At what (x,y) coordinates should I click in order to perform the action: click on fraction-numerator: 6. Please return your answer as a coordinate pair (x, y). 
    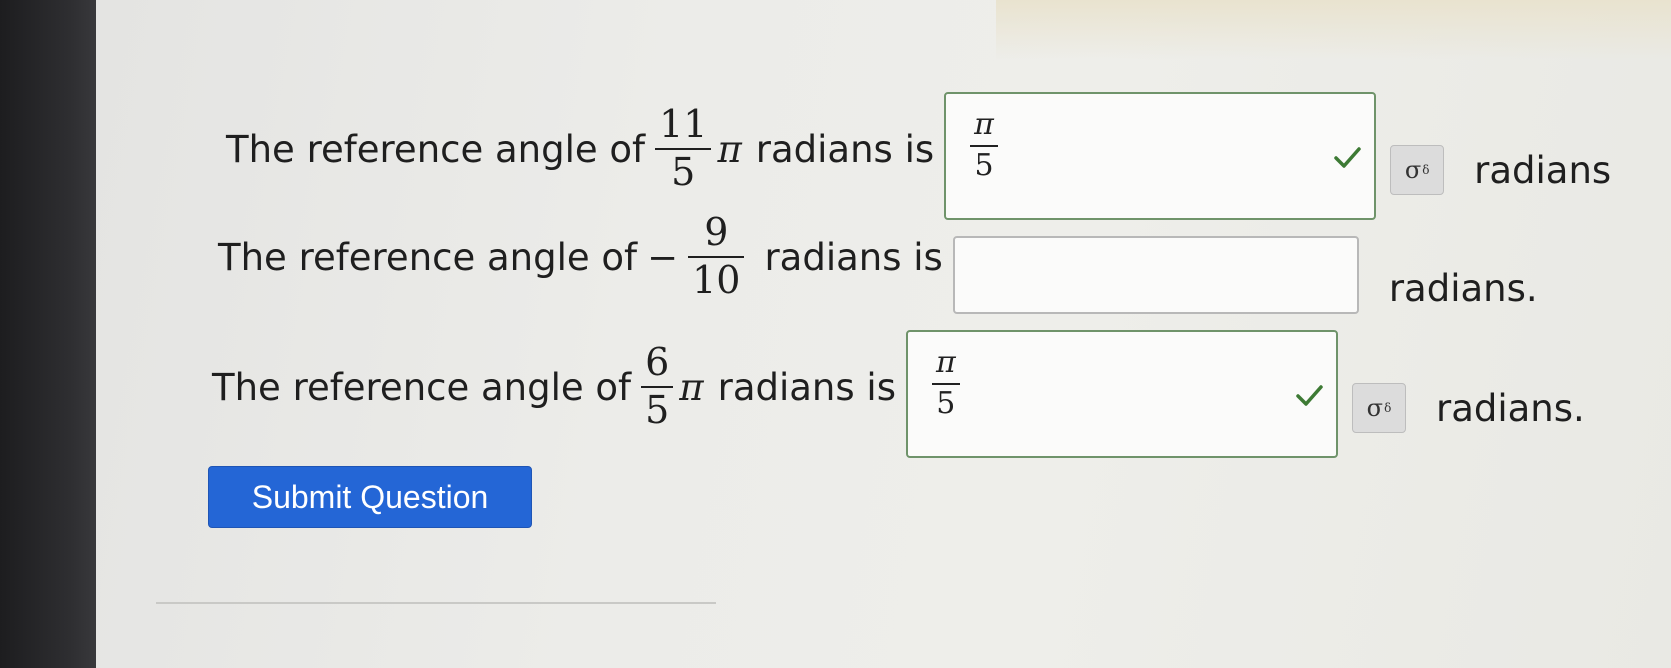
    Looking at the image, I should click on (657, 362).